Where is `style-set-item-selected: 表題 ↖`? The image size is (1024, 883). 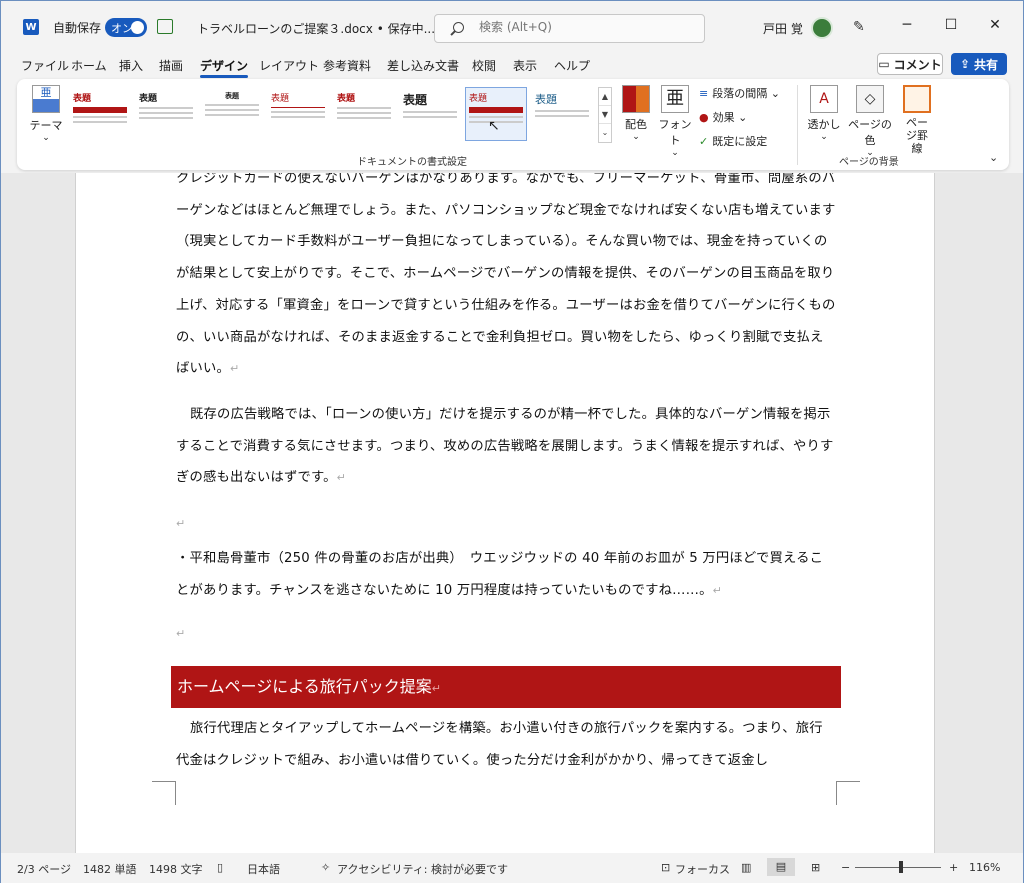
style-set-item-selected: 表題 ↖ is located at coordinates (496, 114).